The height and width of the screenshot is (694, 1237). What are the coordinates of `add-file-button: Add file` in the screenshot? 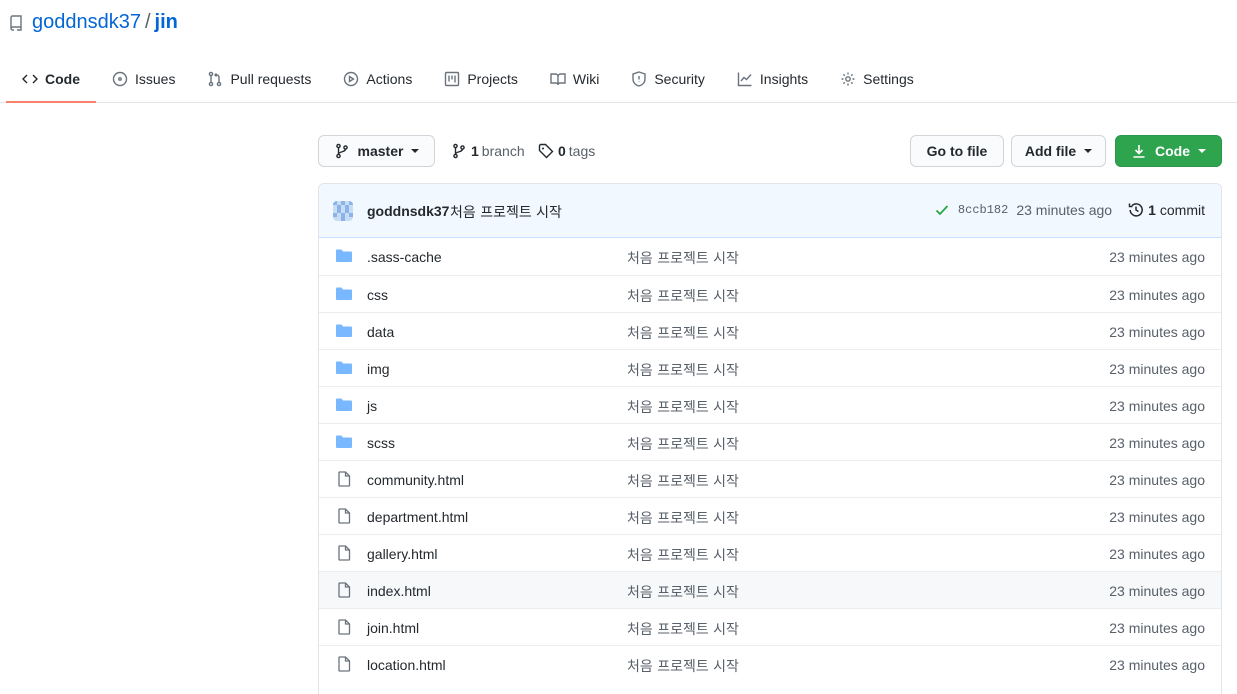 It's located at (1058, 151).